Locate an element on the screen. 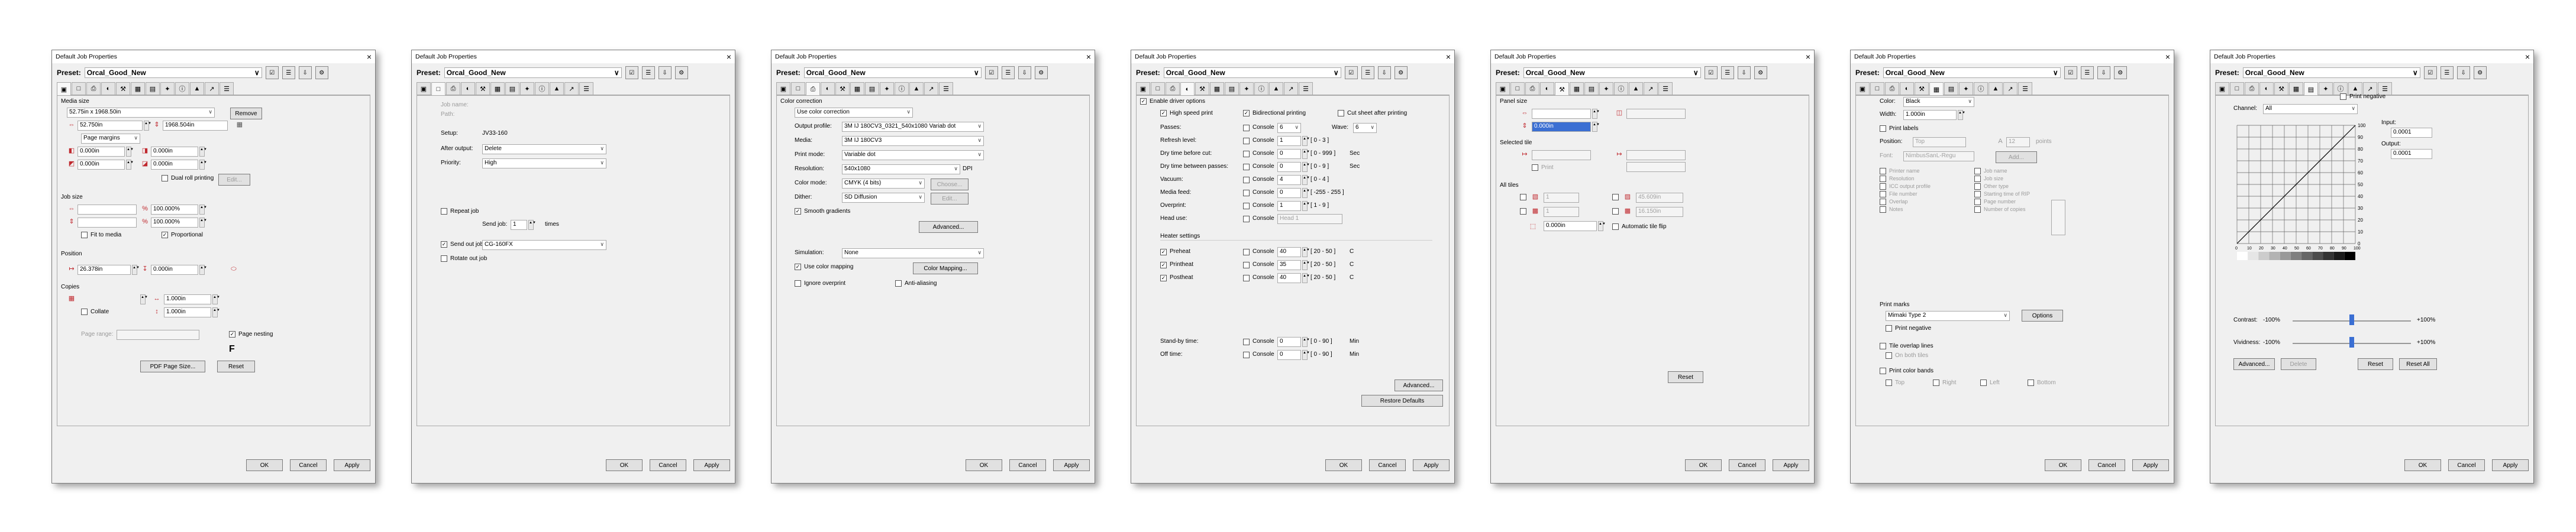 The height and width of the screenshot is (532, 2576). vividness-thumb is located at coordinates (2351, 342).